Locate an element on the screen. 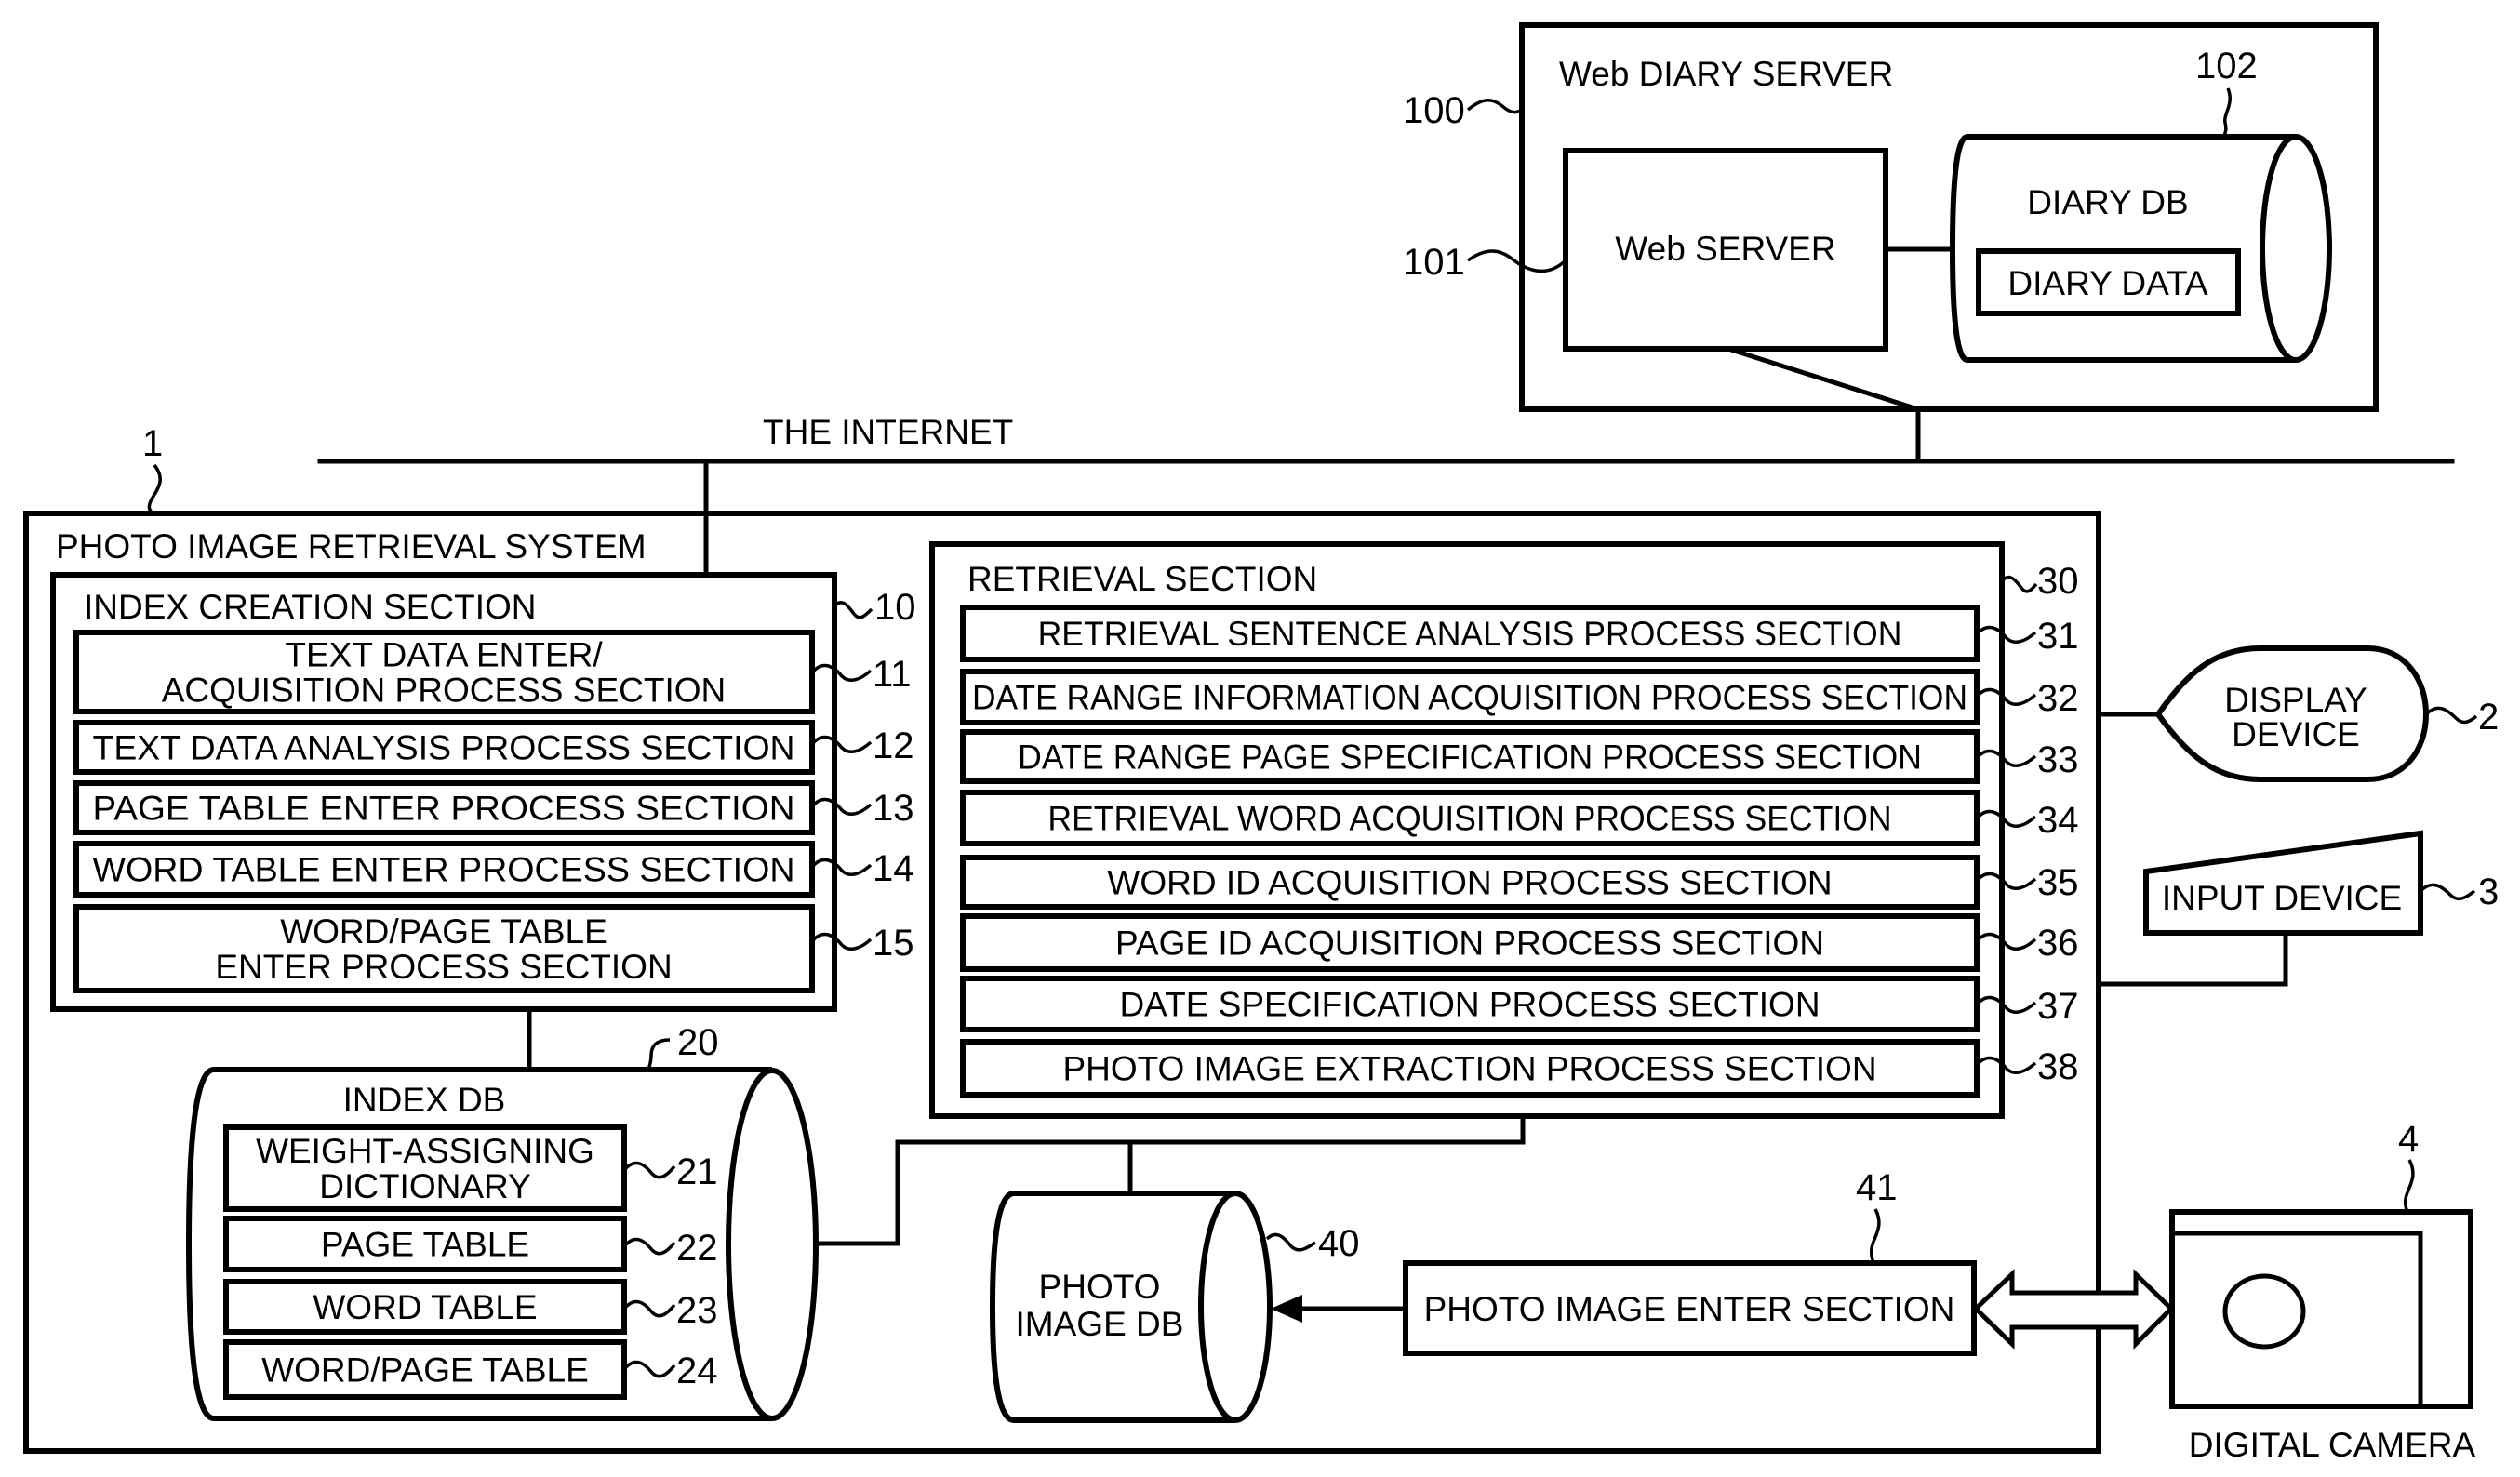 This screenshot has width=2520, height=1477. index-db-item-label: WORD/PAGE TABLE is located at coordinates (425, 1370).